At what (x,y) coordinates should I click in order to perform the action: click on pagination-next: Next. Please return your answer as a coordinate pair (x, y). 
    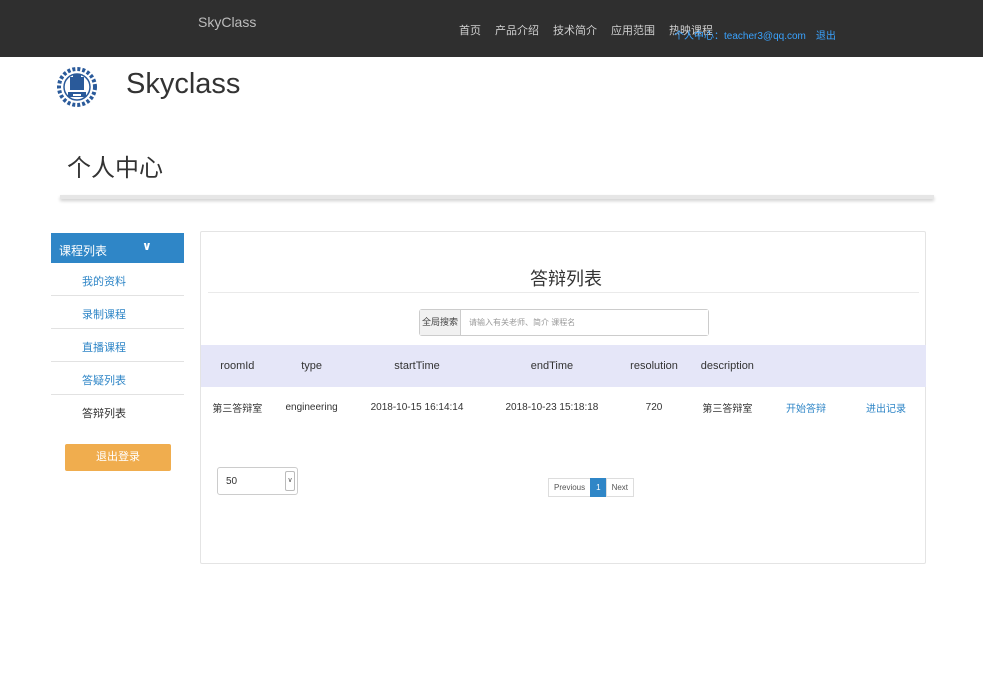
    Looking at the image, I should click on (620, 487).